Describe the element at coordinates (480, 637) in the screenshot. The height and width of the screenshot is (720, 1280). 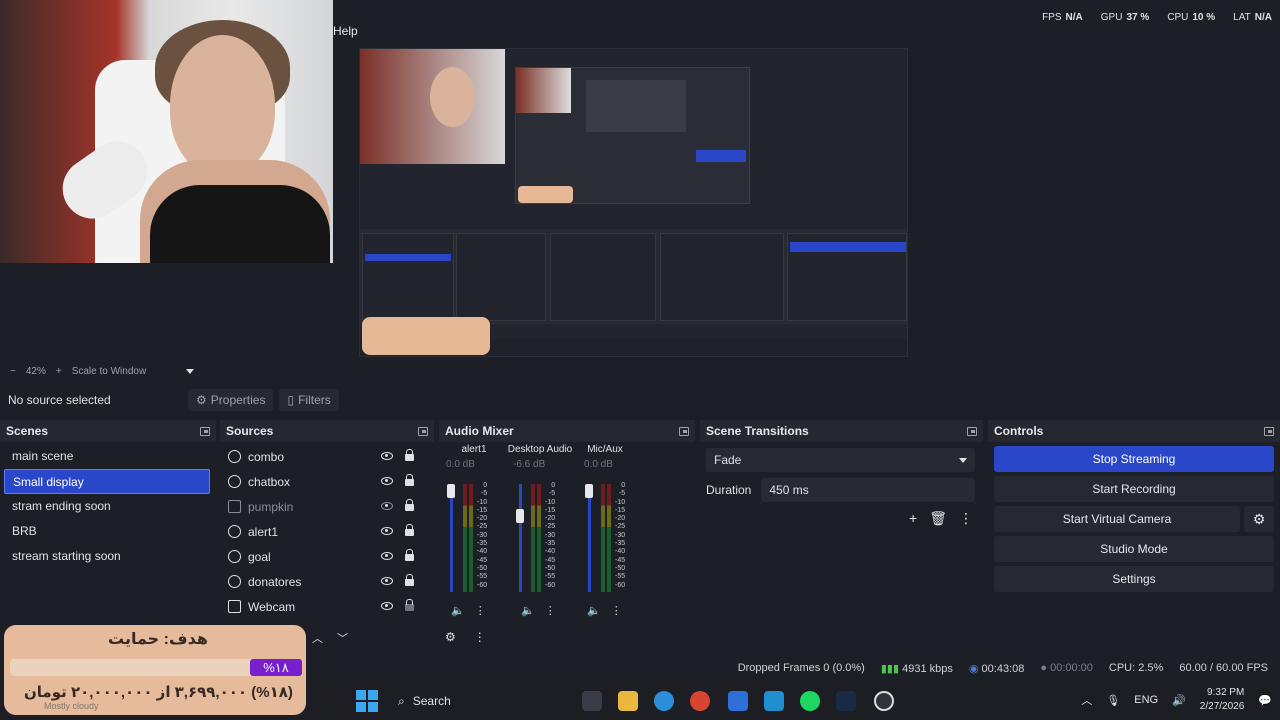
I see `mixer-menu-icon: ⋮` at that location.